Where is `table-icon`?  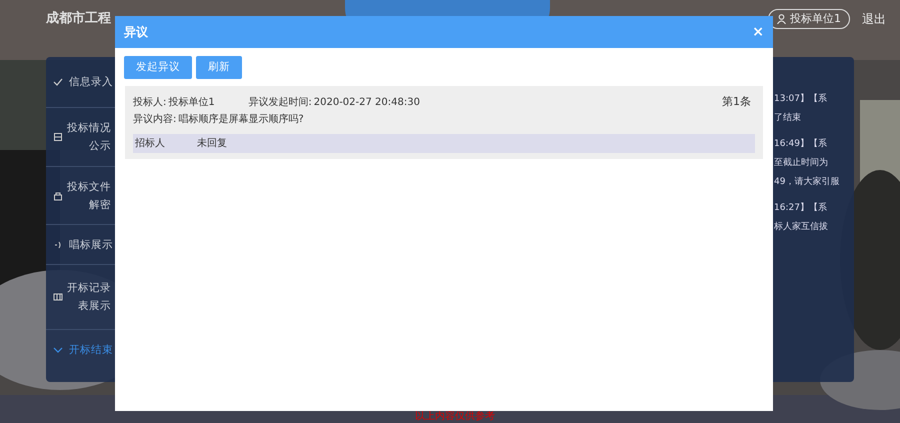
table-icon is located at coordinates (58, 297).